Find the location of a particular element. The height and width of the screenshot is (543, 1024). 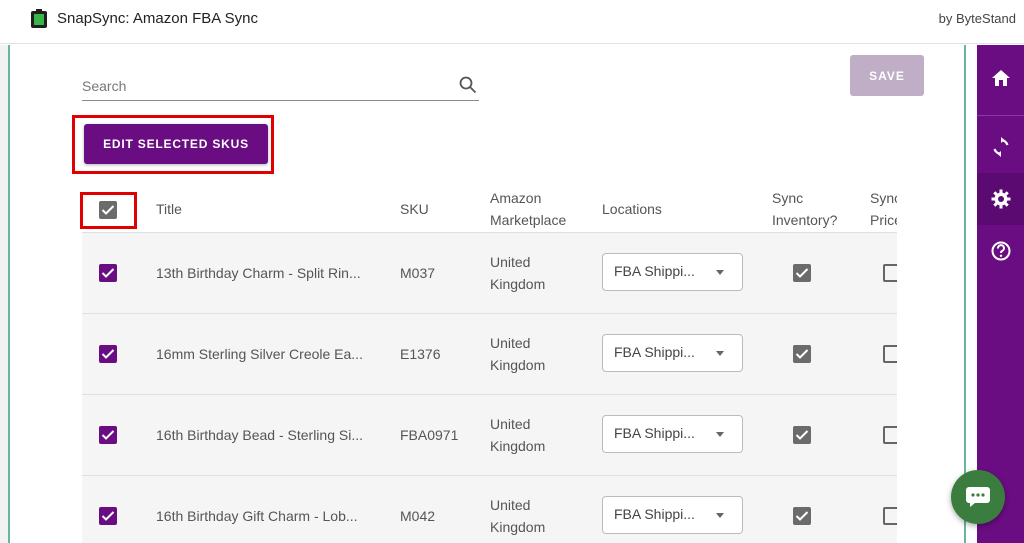

header-title: Title is located at coordinates (169, 209).